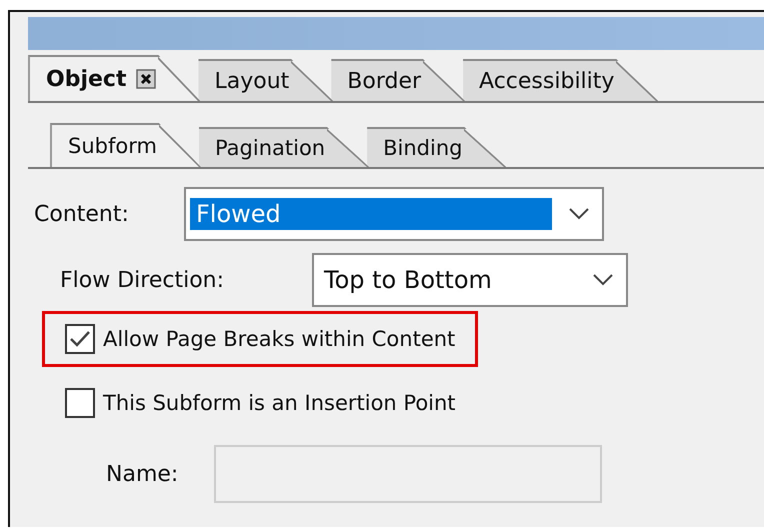 This screenshot has height=529, width=764. Describe the element at coordinates (266, 80) in the screenshot. I see `tab: Layout` at that location.